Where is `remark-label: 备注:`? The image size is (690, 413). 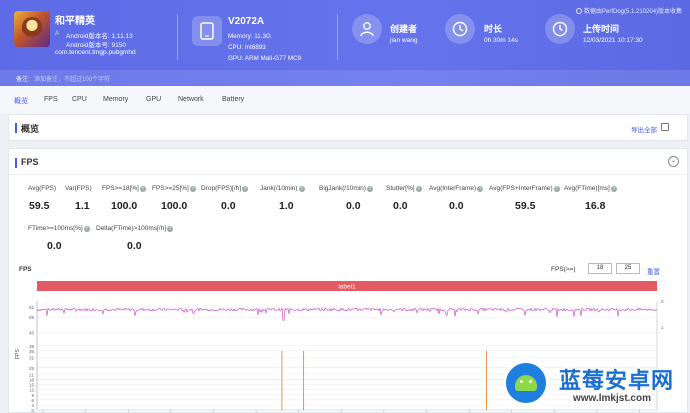 remark-label: 备注: is located at coordinates (23, 80).